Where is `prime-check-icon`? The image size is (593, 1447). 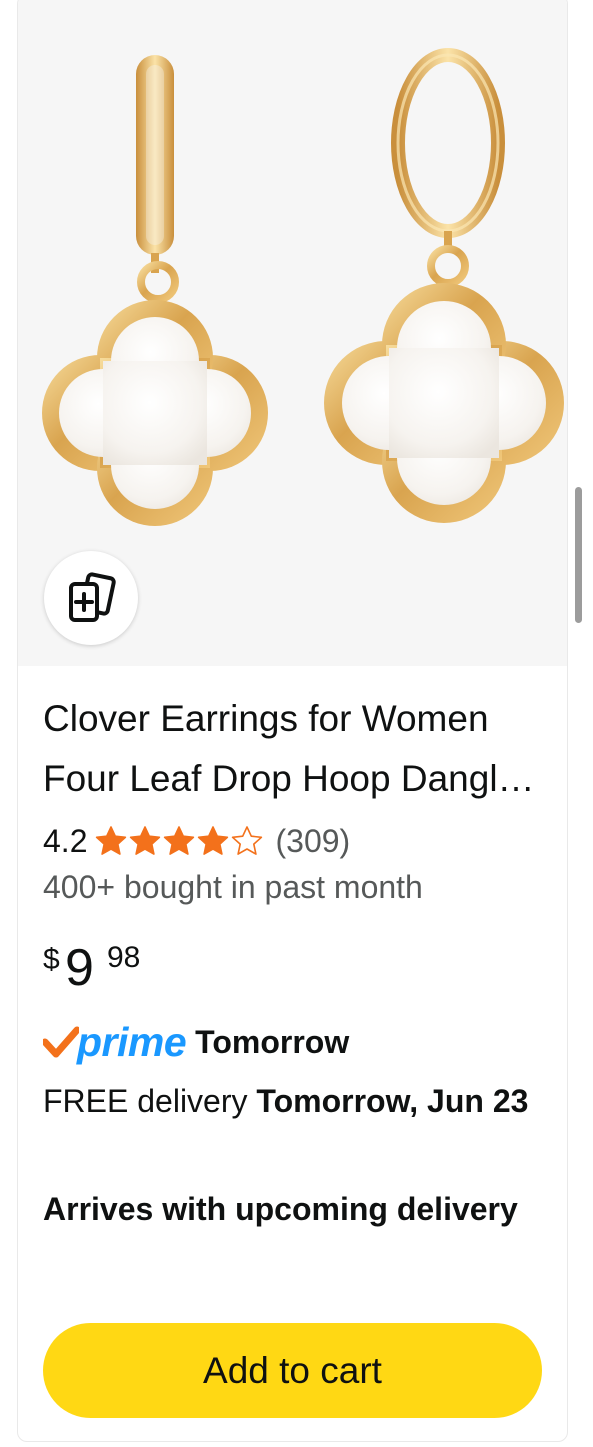
prime-check-icon is located at coordinates (61, 1042).